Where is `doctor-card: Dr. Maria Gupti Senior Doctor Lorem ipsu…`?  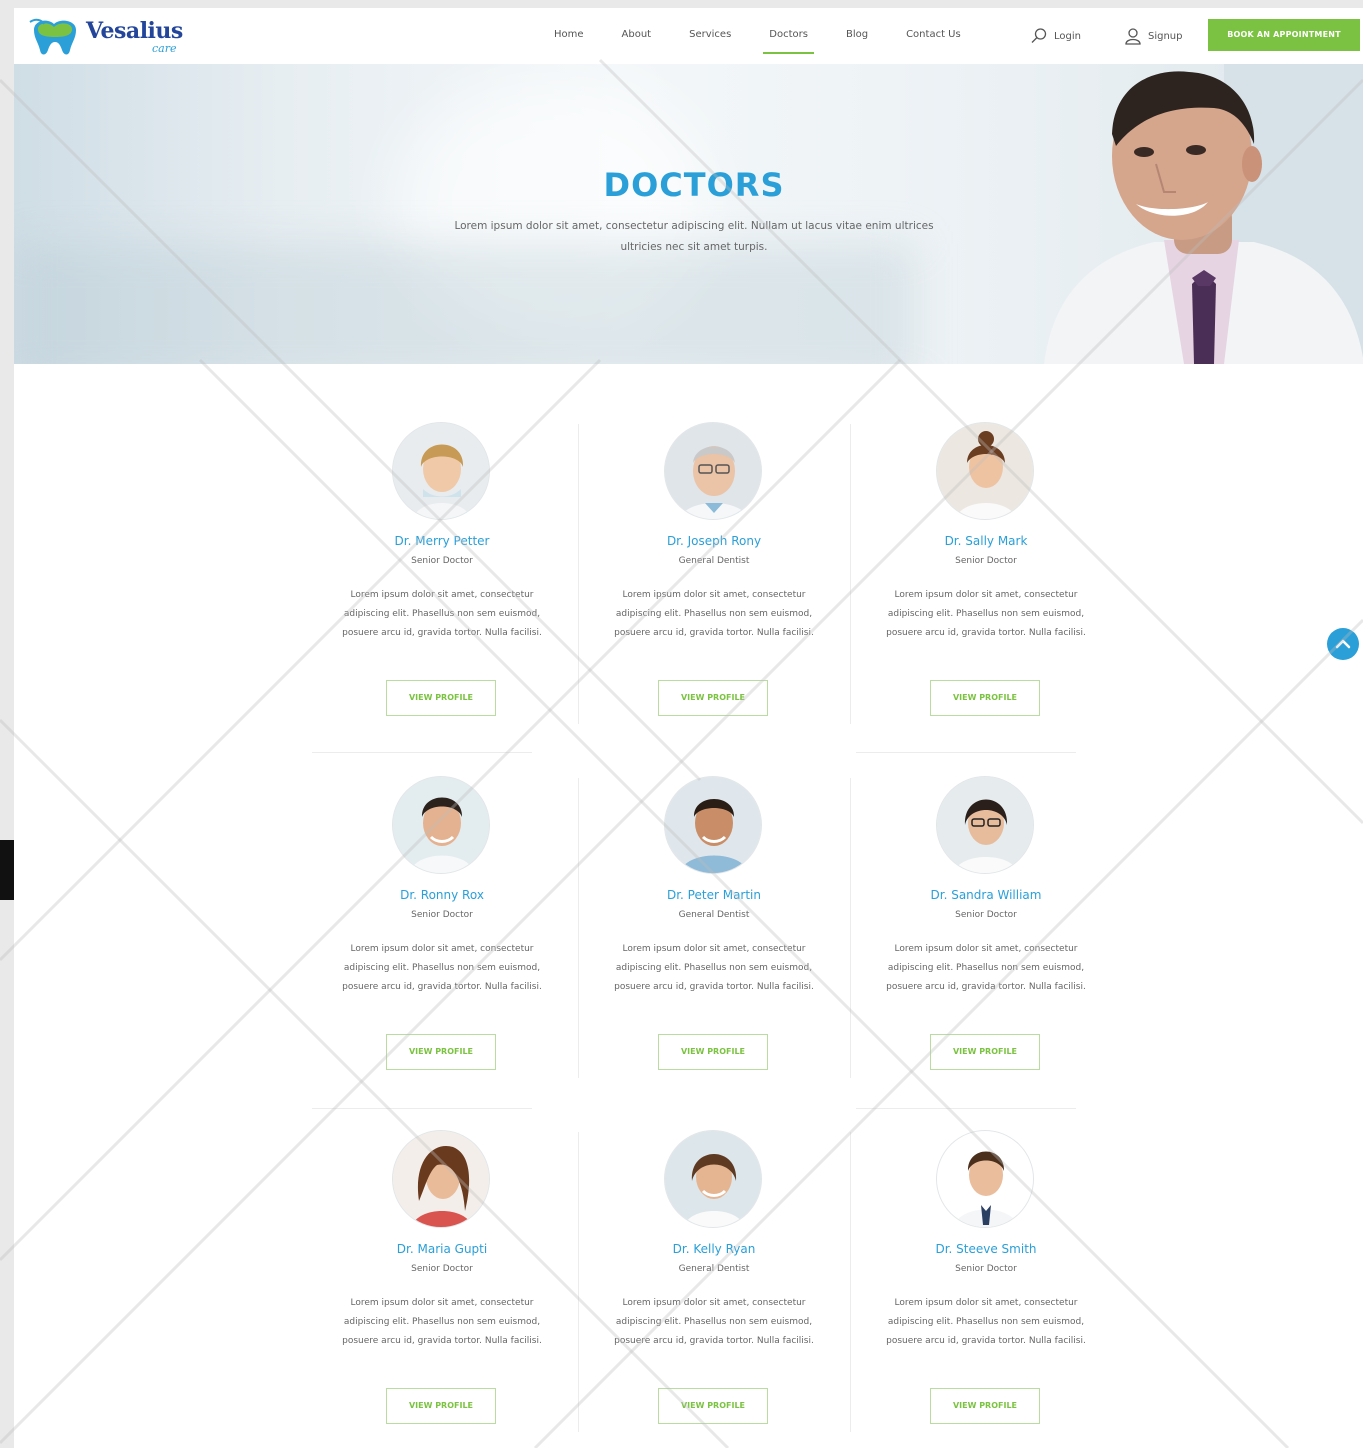
doctor-card: Dr. Maria Gupti Senior Doctor Lorem ipsu… is located at coordinates (442, 1249).